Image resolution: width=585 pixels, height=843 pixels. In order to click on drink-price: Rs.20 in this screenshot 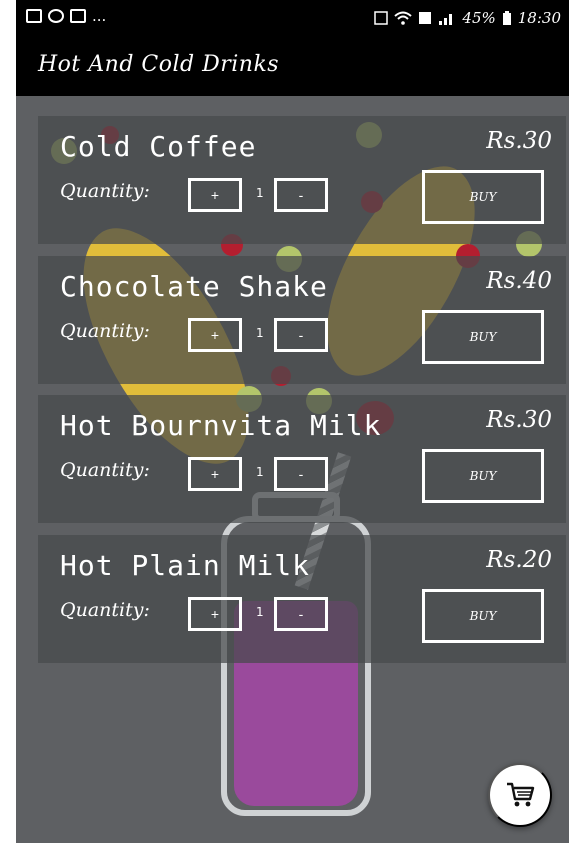, I will do `click(519, 560)`.